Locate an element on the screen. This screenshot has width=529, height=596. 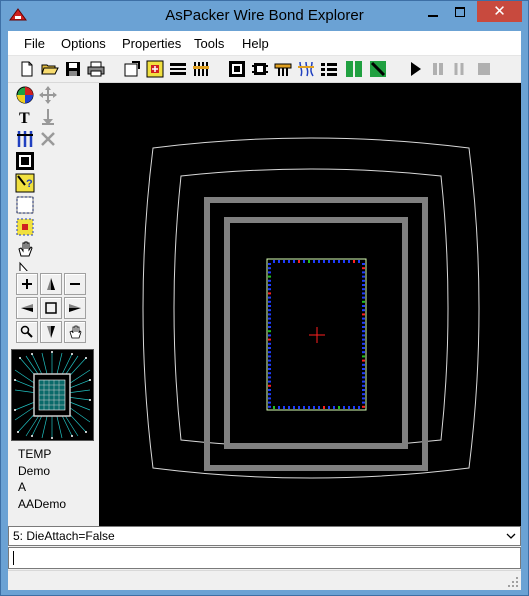
zoom-in-button is located at coordinates (27, 284).